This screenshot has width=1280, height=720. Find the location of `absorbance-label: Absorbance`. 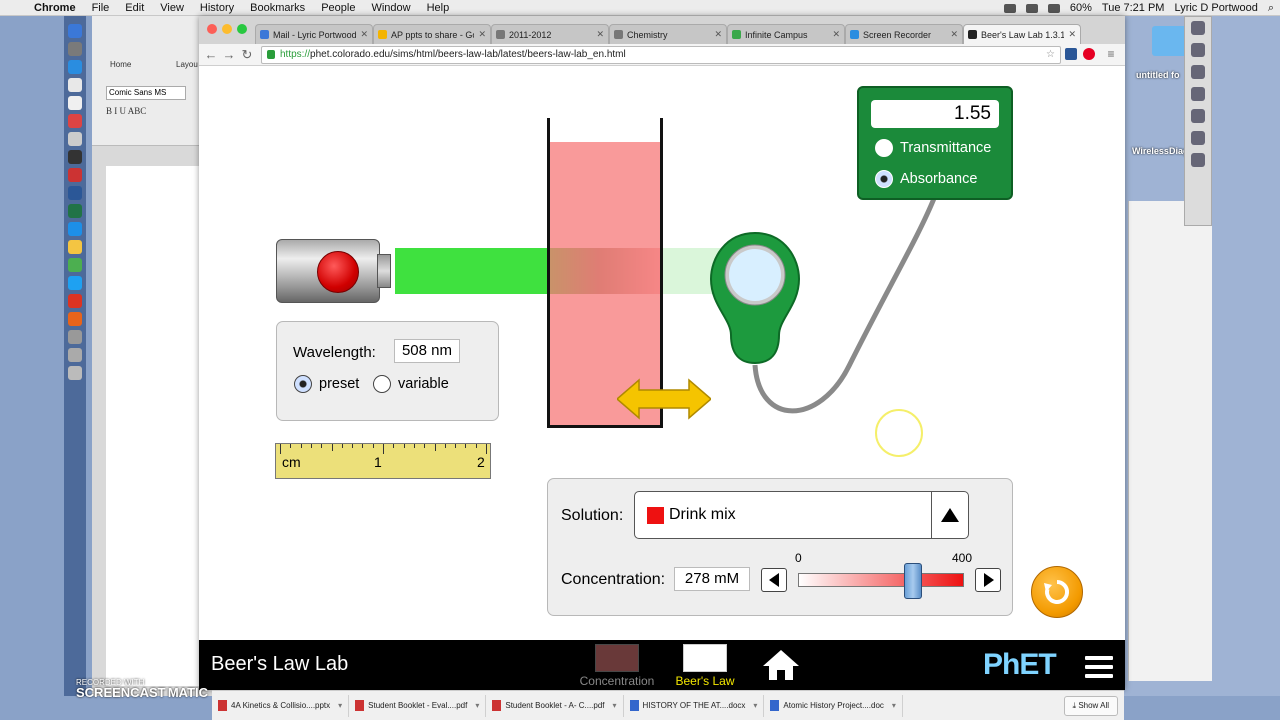

absorbance-label: Absorbance is located at coordinates (938, 179).